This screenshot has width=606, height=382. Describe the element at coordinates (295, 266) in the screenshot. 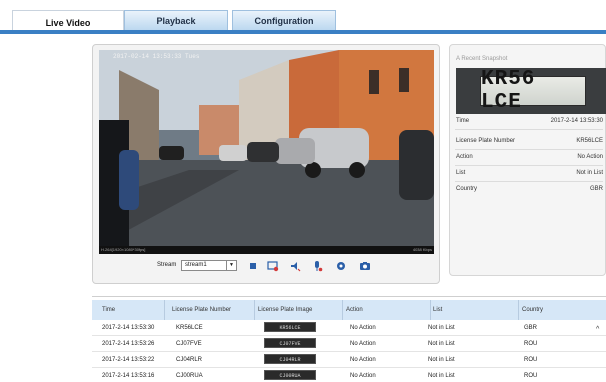

I see `speaker-icon` at that location.